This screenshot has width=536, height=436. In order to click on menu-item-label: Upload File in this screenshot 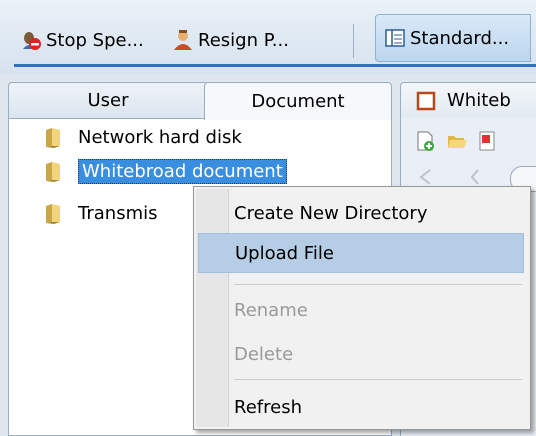, I will do `click(284, 253)`.